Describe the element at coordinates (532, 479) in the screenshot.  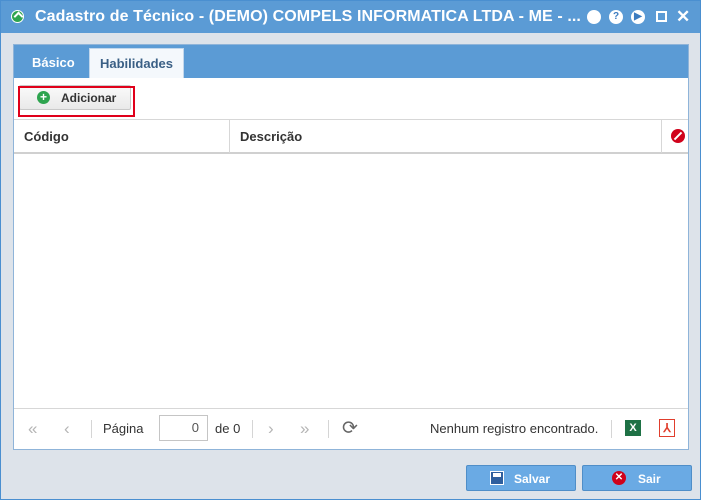
I see `save-button-label: Salvar` at that location.